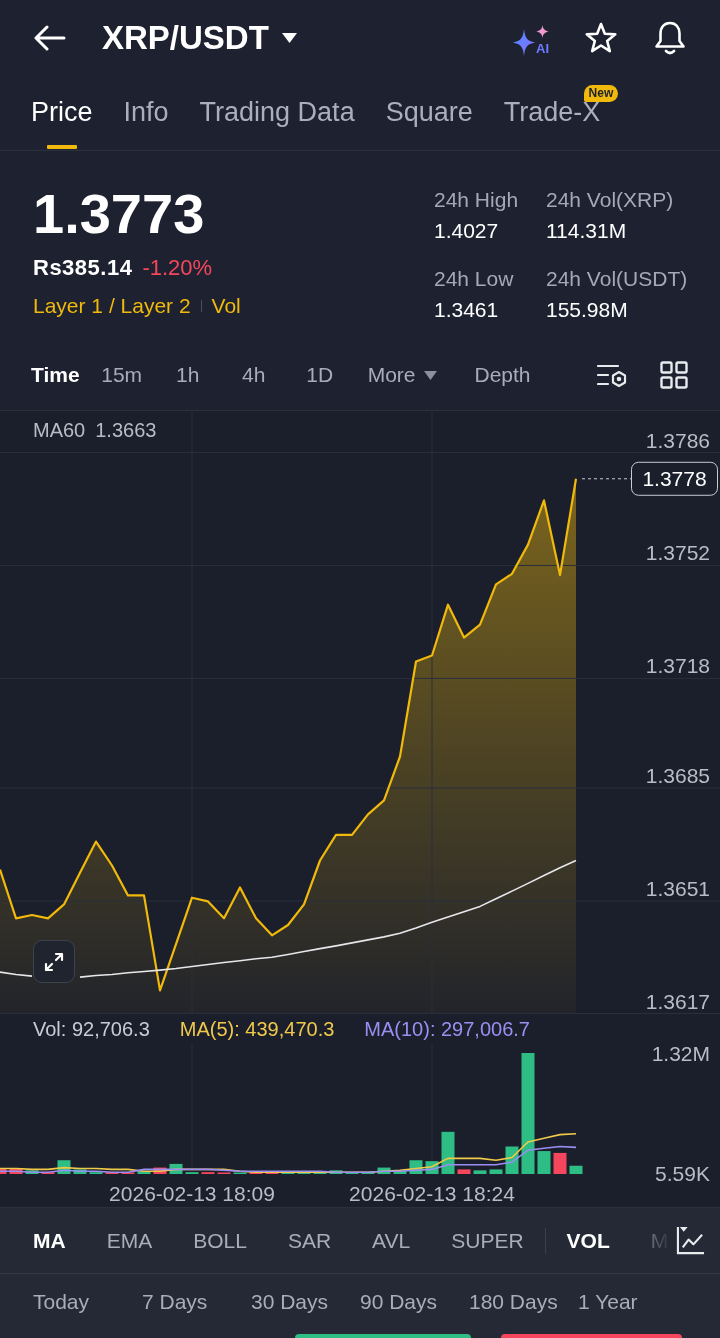  What do you see at coordinates (617, 279) in the screenshot?
I see `stat-label: 24h Vol(USDT)` at bounding box center [617, 279].